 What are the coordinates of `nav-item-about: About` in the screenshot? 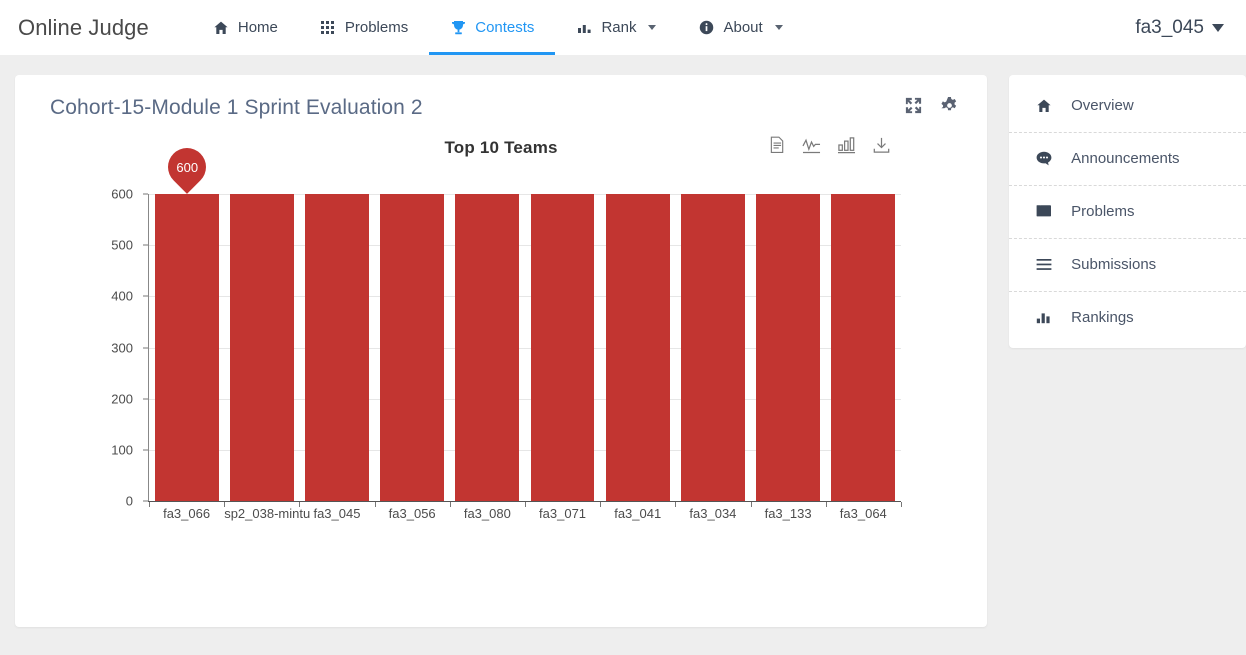 It's located at (740, 27).